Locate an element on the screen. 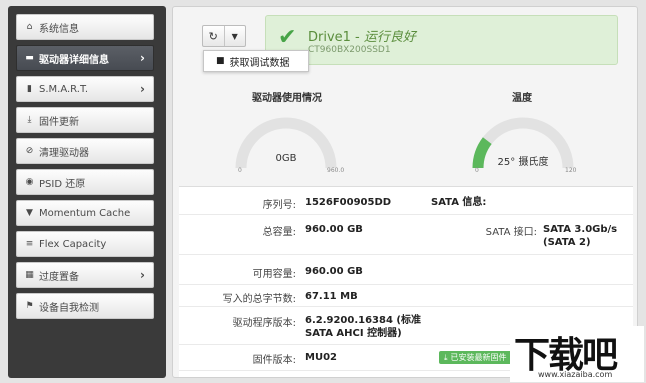 This screenshot has width=646, height=383. sidebar-item-psid-revert: ◉ PSID 还原 is located at coordinates (85, 182).